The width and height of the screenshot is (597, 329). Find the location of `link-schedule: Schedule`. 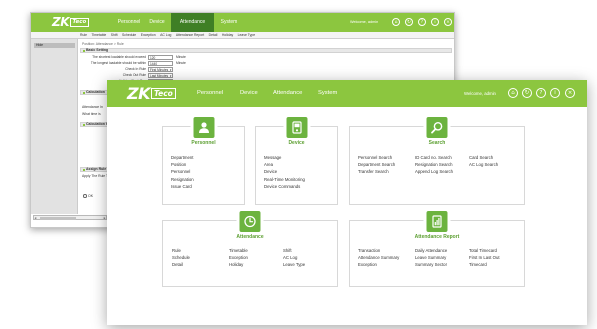

link-schedule: Schedule is located at coordinates (200, 257).